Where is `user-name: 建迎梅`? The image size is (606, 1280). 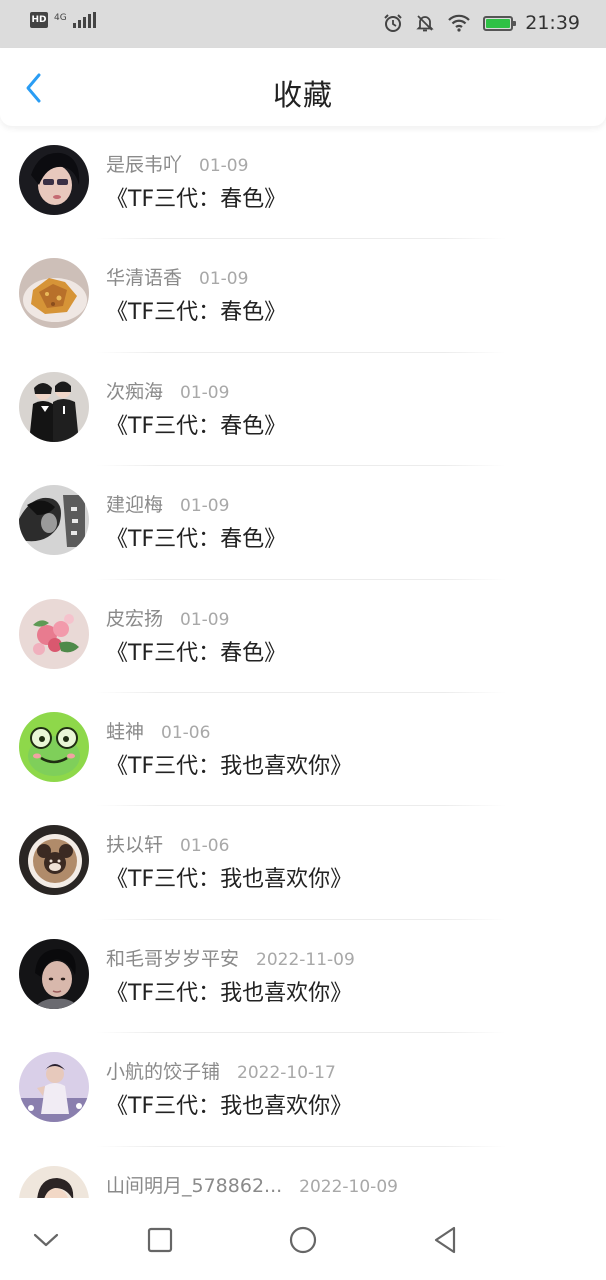
user-name: 建迎梅 is located at coordinates (134, 503).